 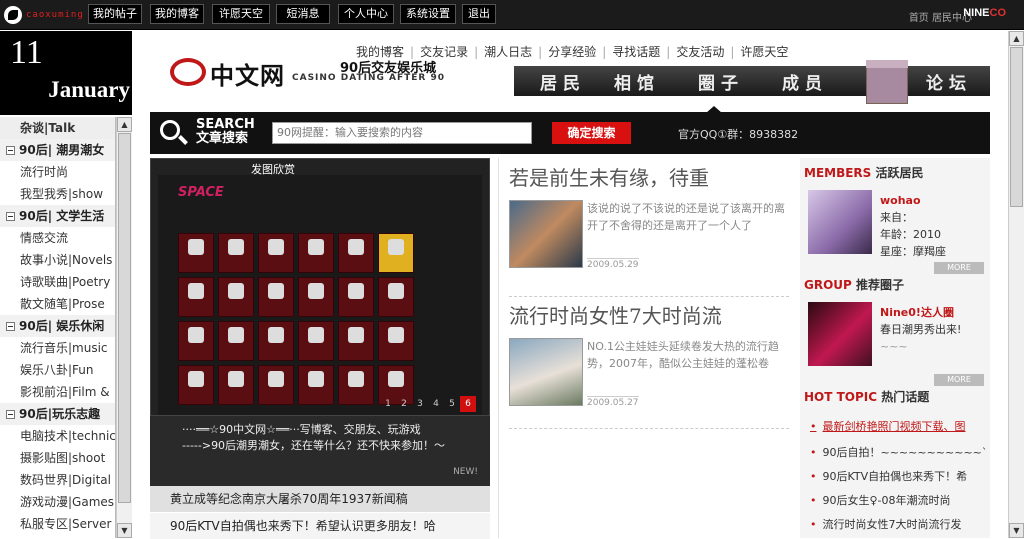 I want to click on group-title-en: GROUP, so click(x=828, y=285).